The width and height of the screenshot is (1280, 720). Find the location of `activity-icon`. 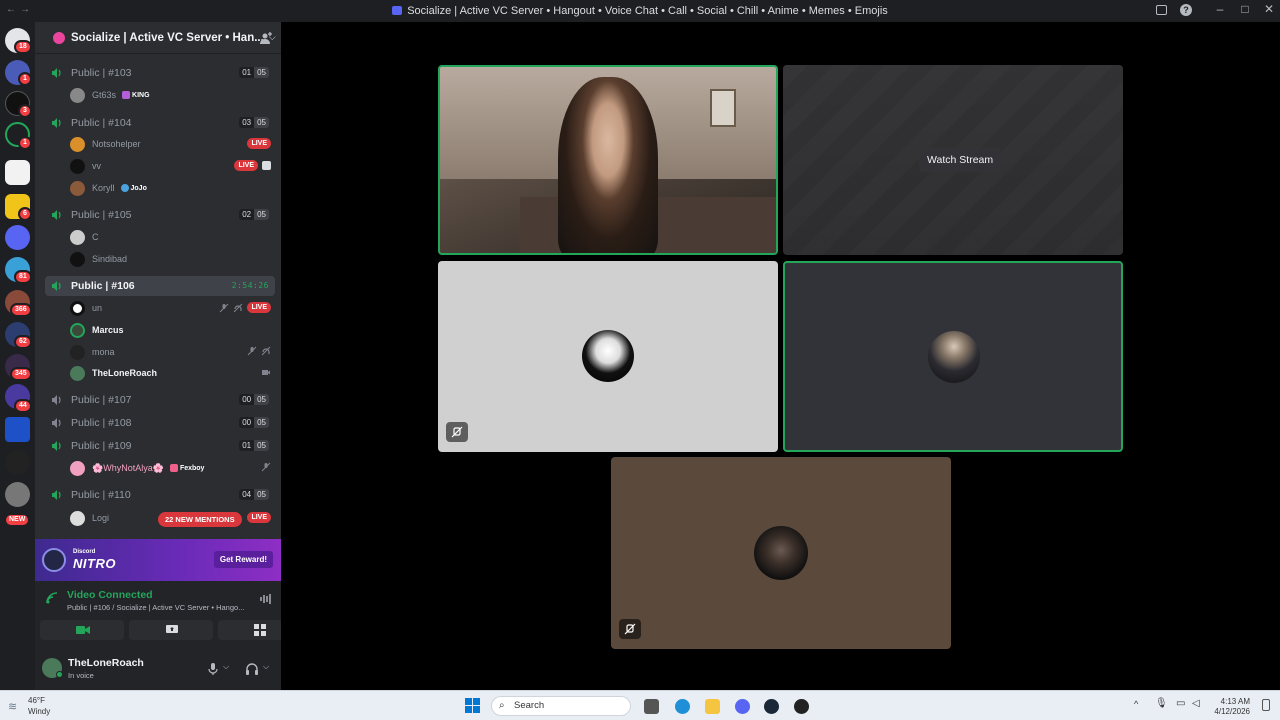

activity-icon is located at coordinates (266, 165).